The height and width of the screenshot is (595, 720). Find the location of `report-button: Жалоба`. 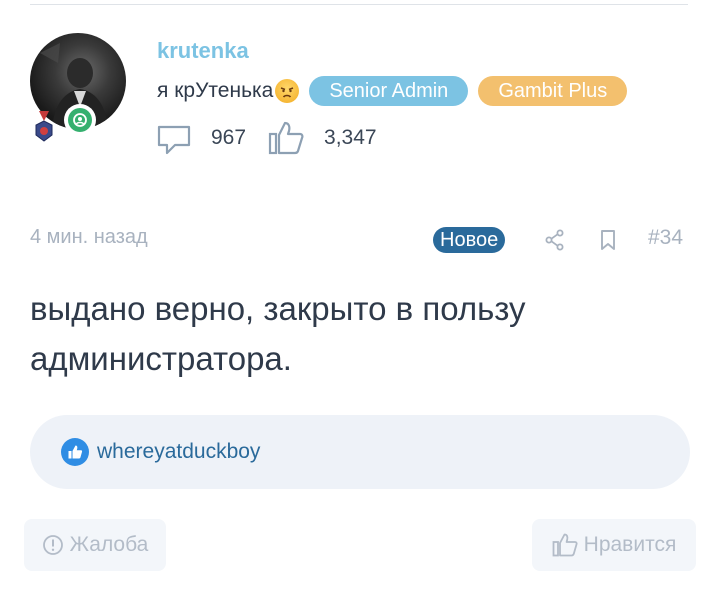

report-button: Жалоба is located at coordinates (95, 545).